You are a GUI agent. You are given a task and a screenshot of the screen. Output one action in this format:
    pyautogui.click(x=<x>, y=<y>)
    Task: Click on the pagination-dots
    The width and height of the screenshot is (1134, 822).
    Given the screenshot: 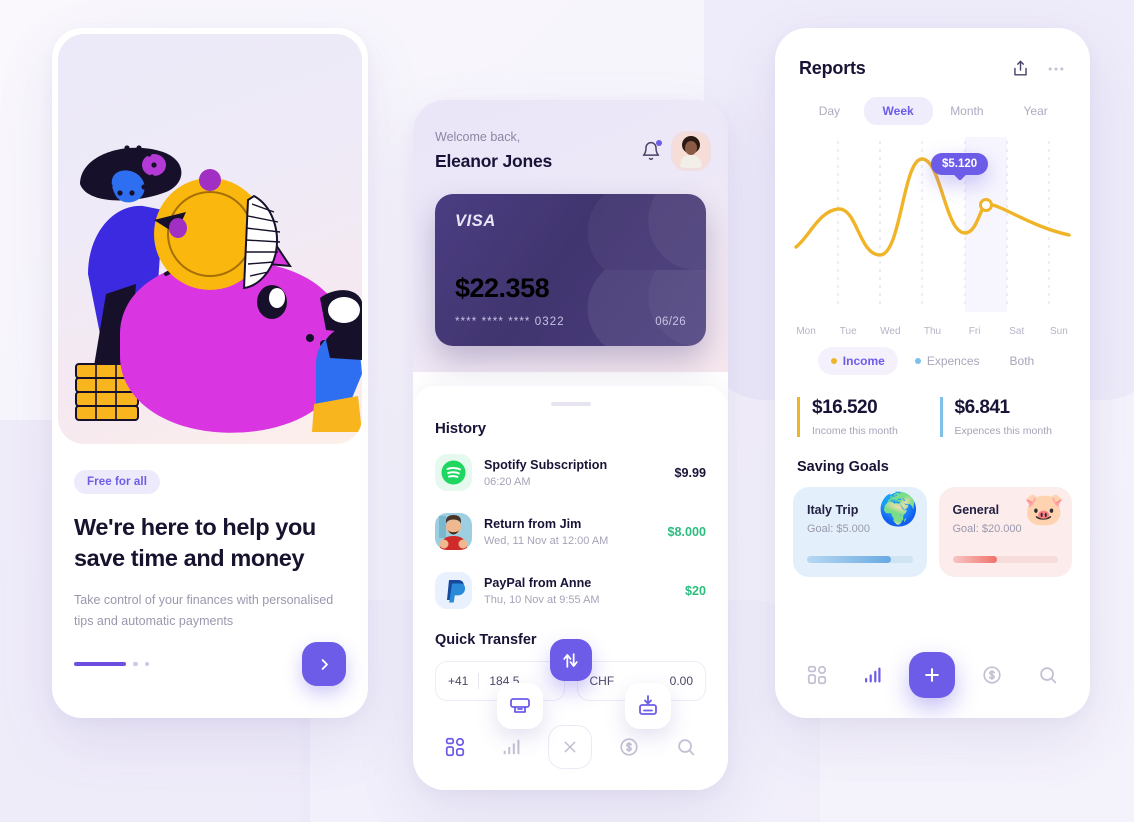 What is the action you would take?
    pyautogui.click(x=111, y=664)
    